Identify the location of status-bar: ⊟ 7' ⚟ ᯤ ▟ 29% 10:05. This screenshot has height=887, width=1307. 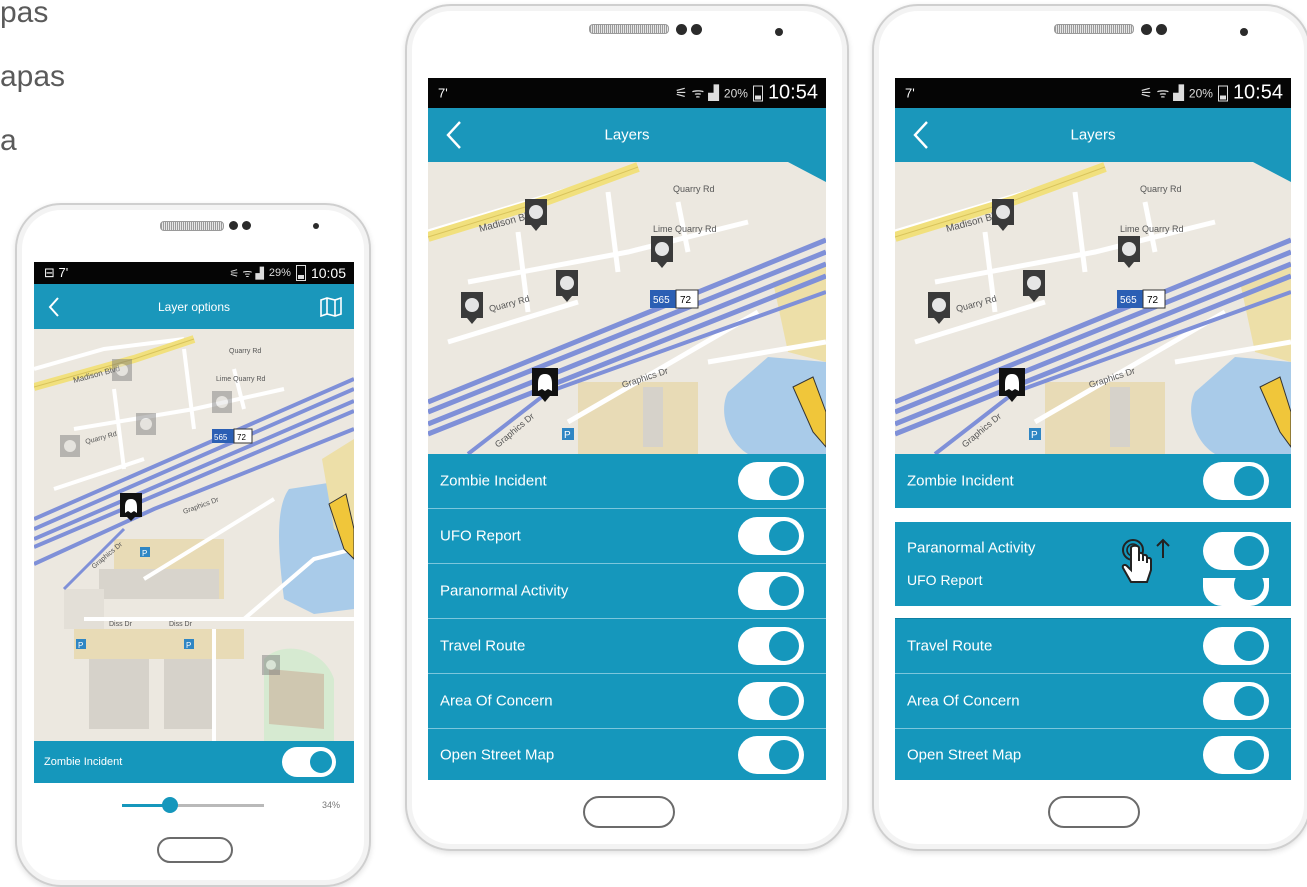
(194, 273).